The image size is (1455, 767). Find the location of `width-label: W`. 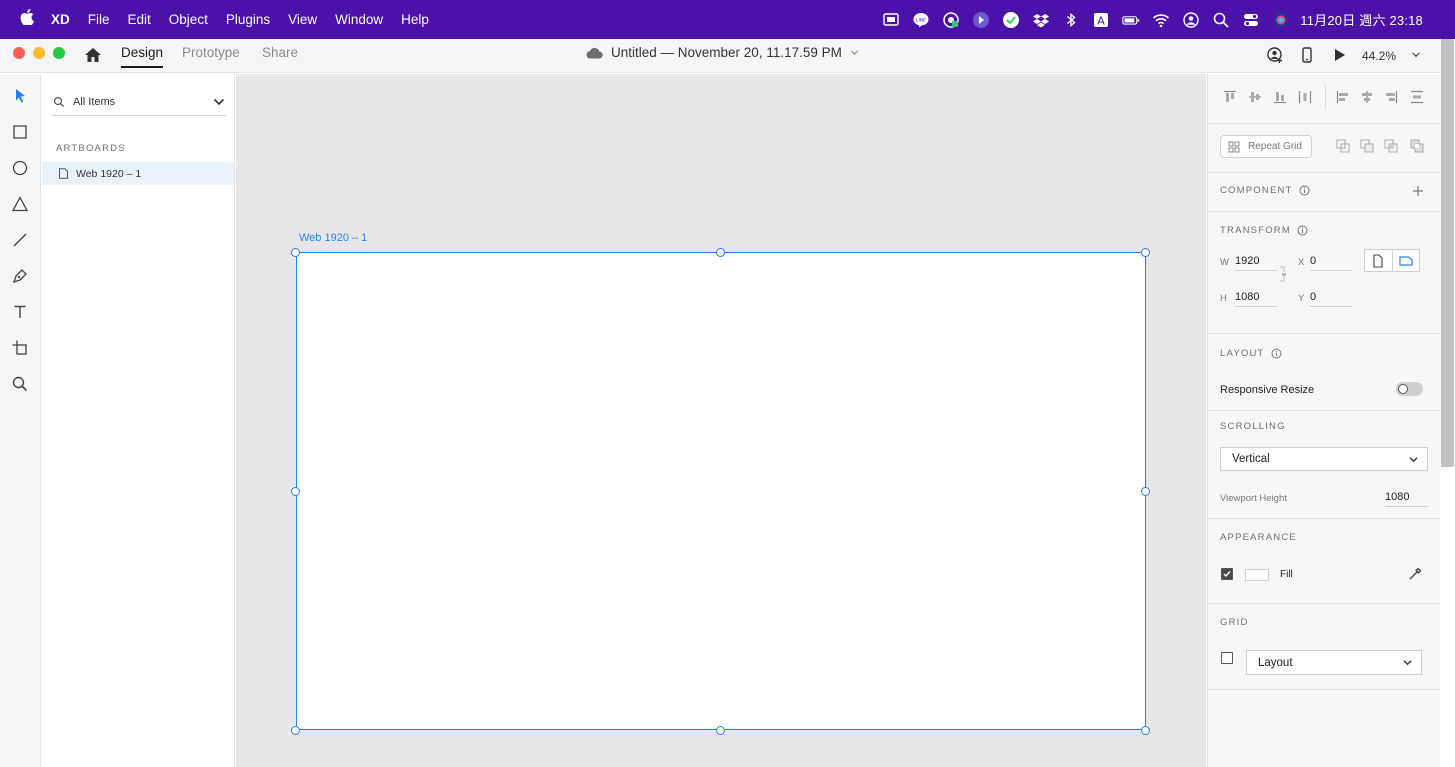

width-label: W is located at coordinates (1224, 262).